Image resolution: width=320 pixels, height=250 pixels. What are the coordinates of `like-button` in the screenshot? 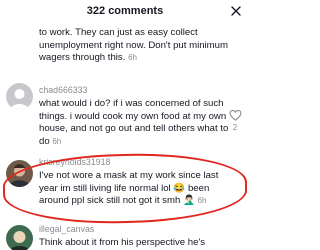 It's located at (235, 115).